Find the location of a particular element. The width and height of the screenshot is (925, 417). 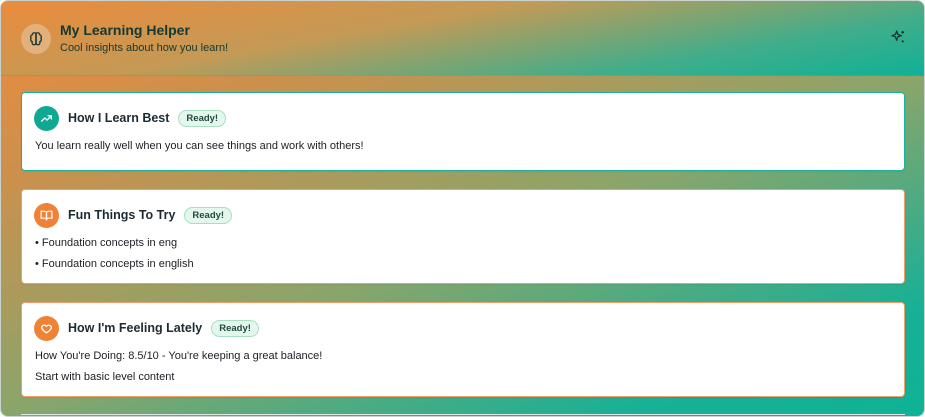

divider is located at coordinates (463, 414).